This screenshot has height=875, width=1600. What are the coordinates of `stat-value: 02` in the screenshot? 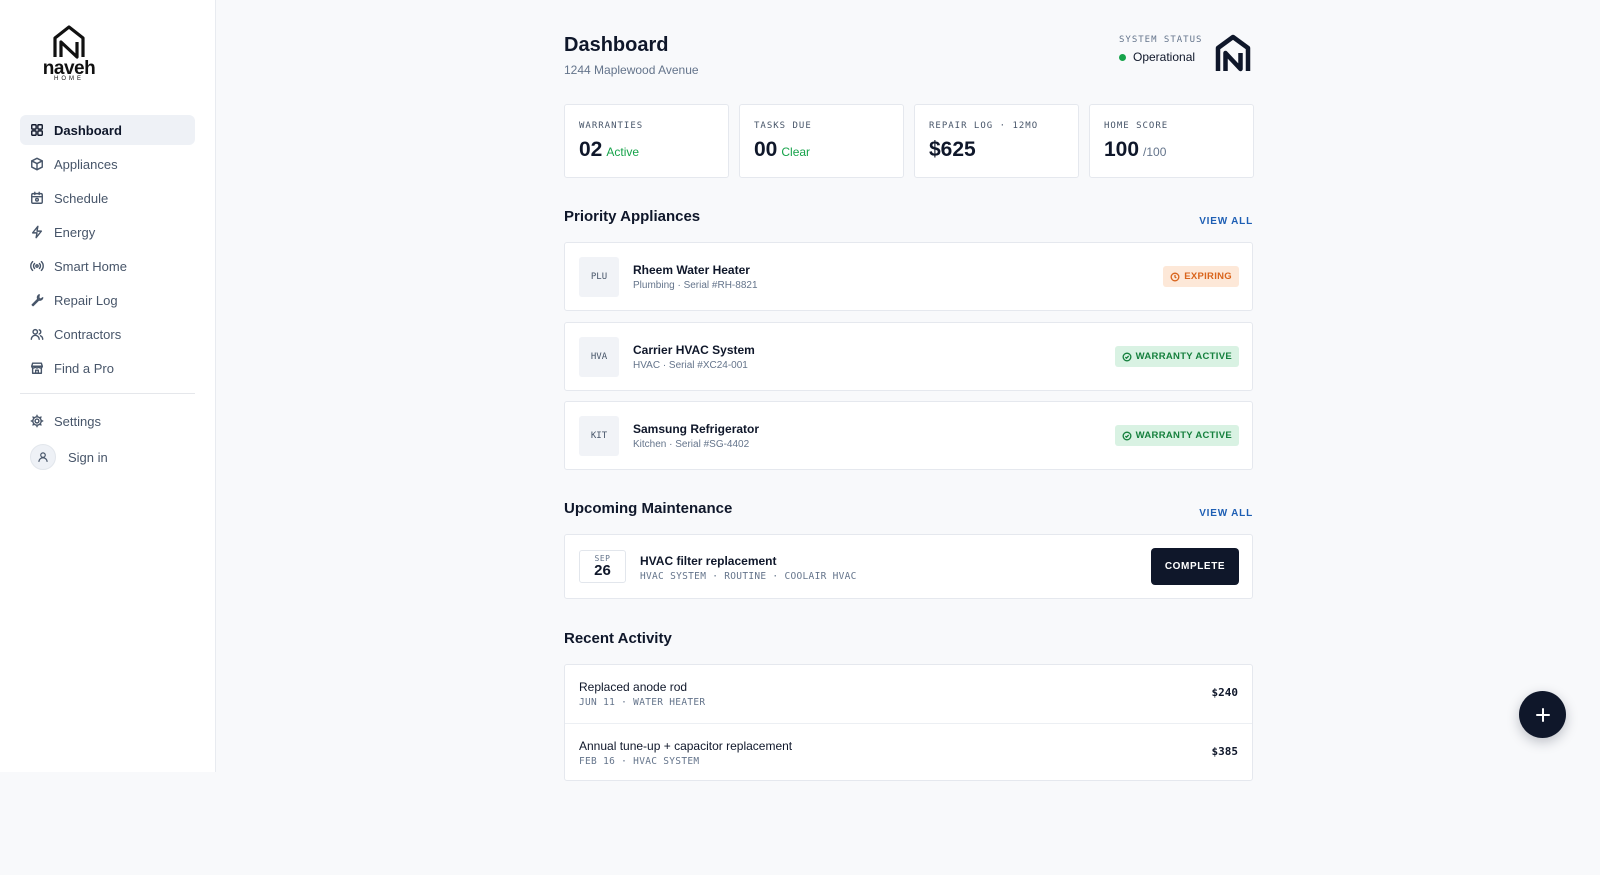 It's located at (591, 149).